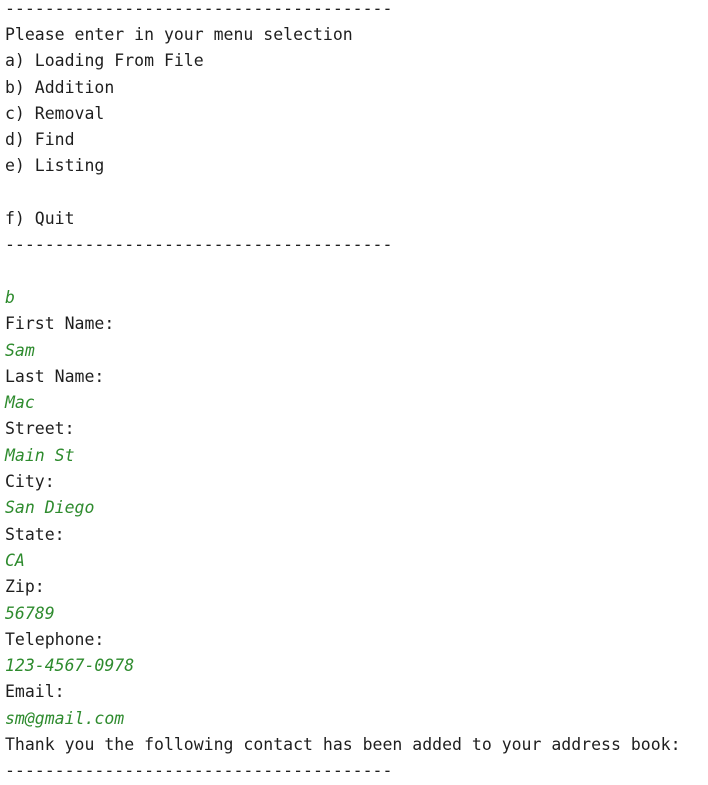 The height and width of the screenshot is (785, 708). Describe the element at coordinates (55, 376) in the screenshot. I see `last-name-label: Last Name:` at that location.